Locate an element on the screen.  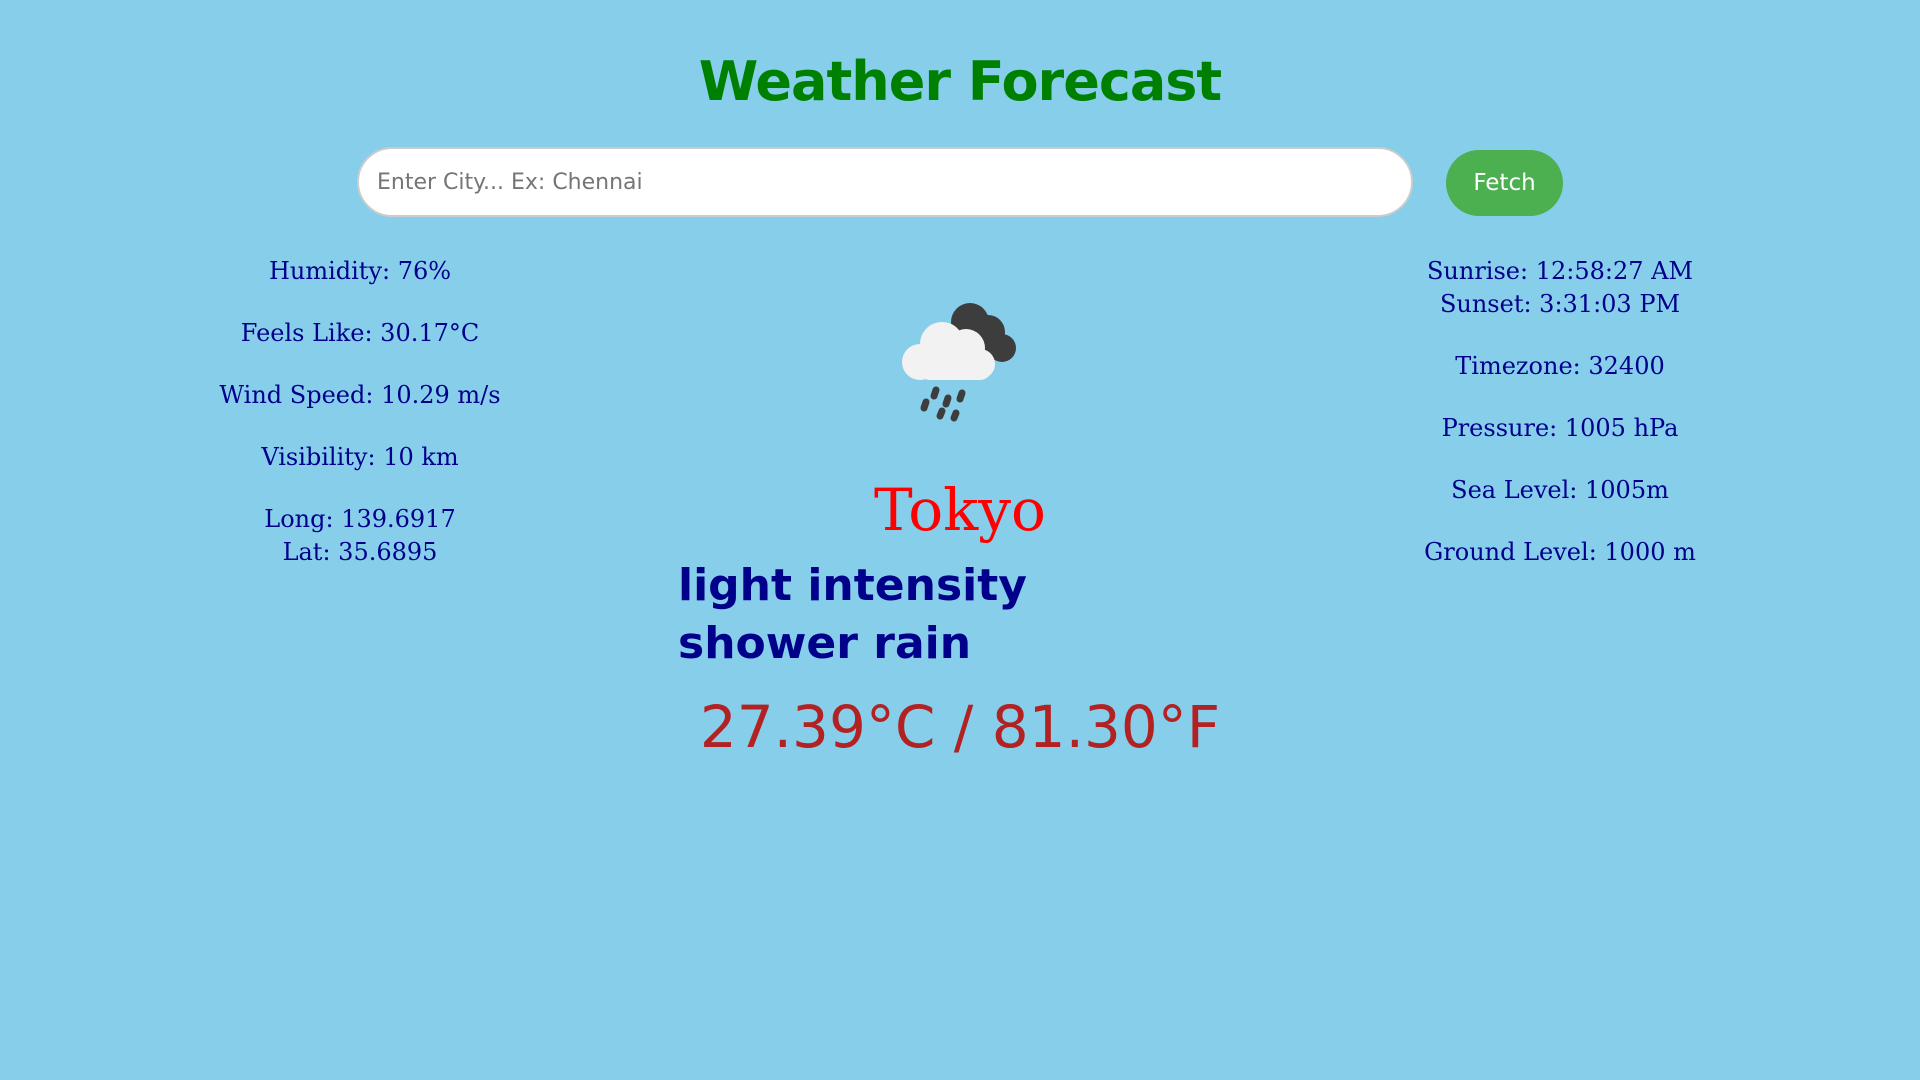
pressure-stat: Pressure: 1005 hPa is located at coordinates (1560, 428).